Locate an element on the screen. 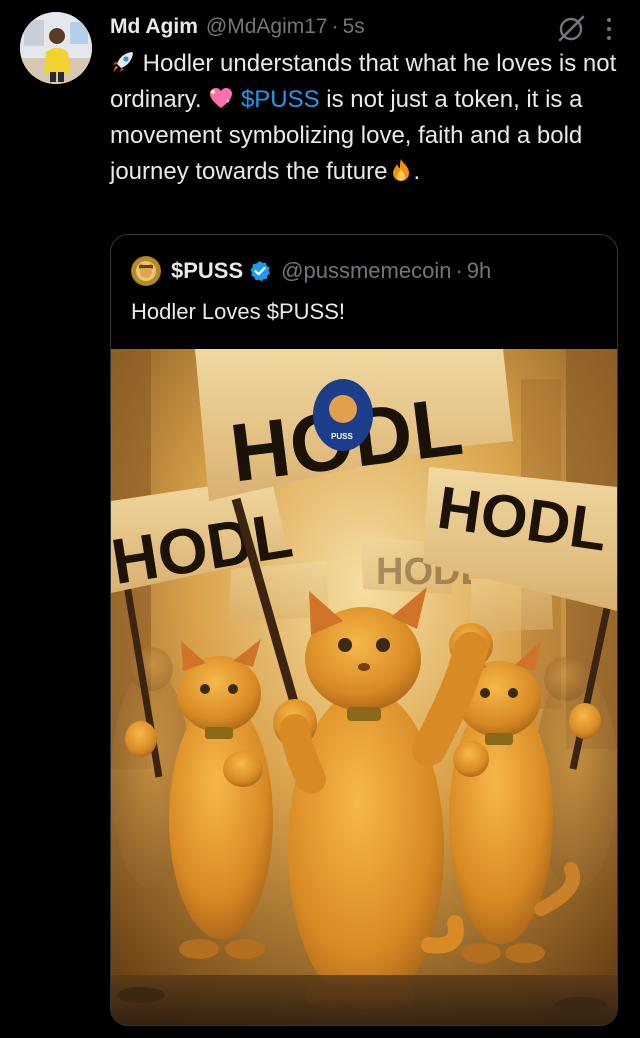 The height and width of the screenshot is (1038, 640). author-name: Md Agim is located at coordinates (154, 27).